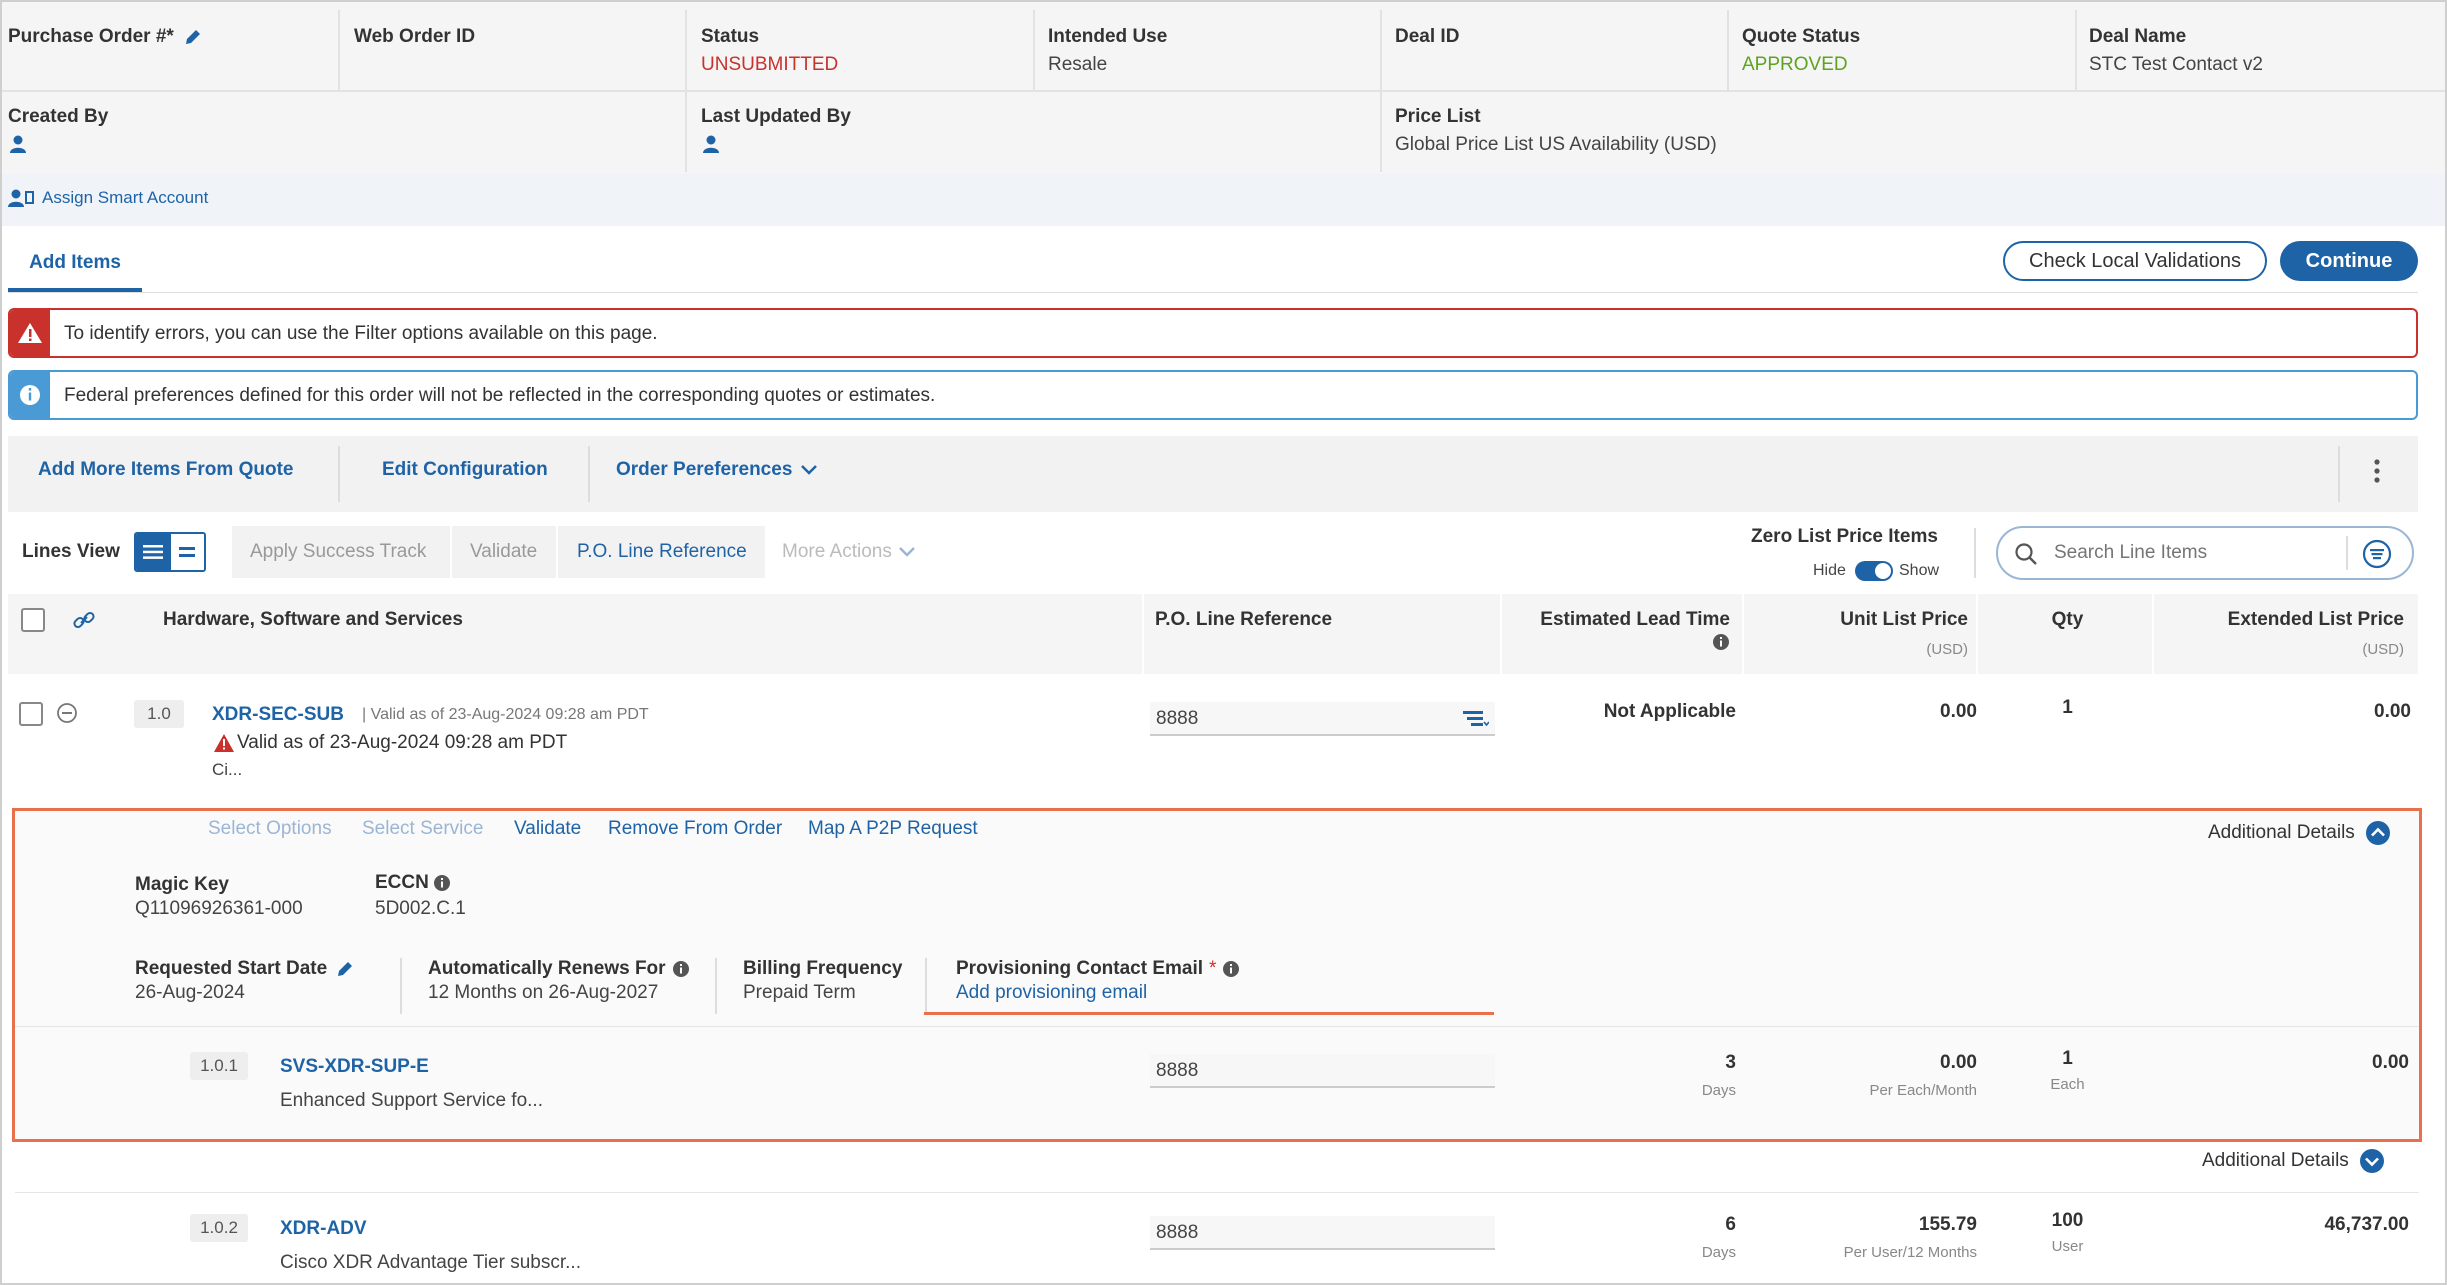 The image size is (2447, 1285). Describe the element at coordinates (1958, 711) in the screenshot. I see `unit-price-value: 0.00` at that location.